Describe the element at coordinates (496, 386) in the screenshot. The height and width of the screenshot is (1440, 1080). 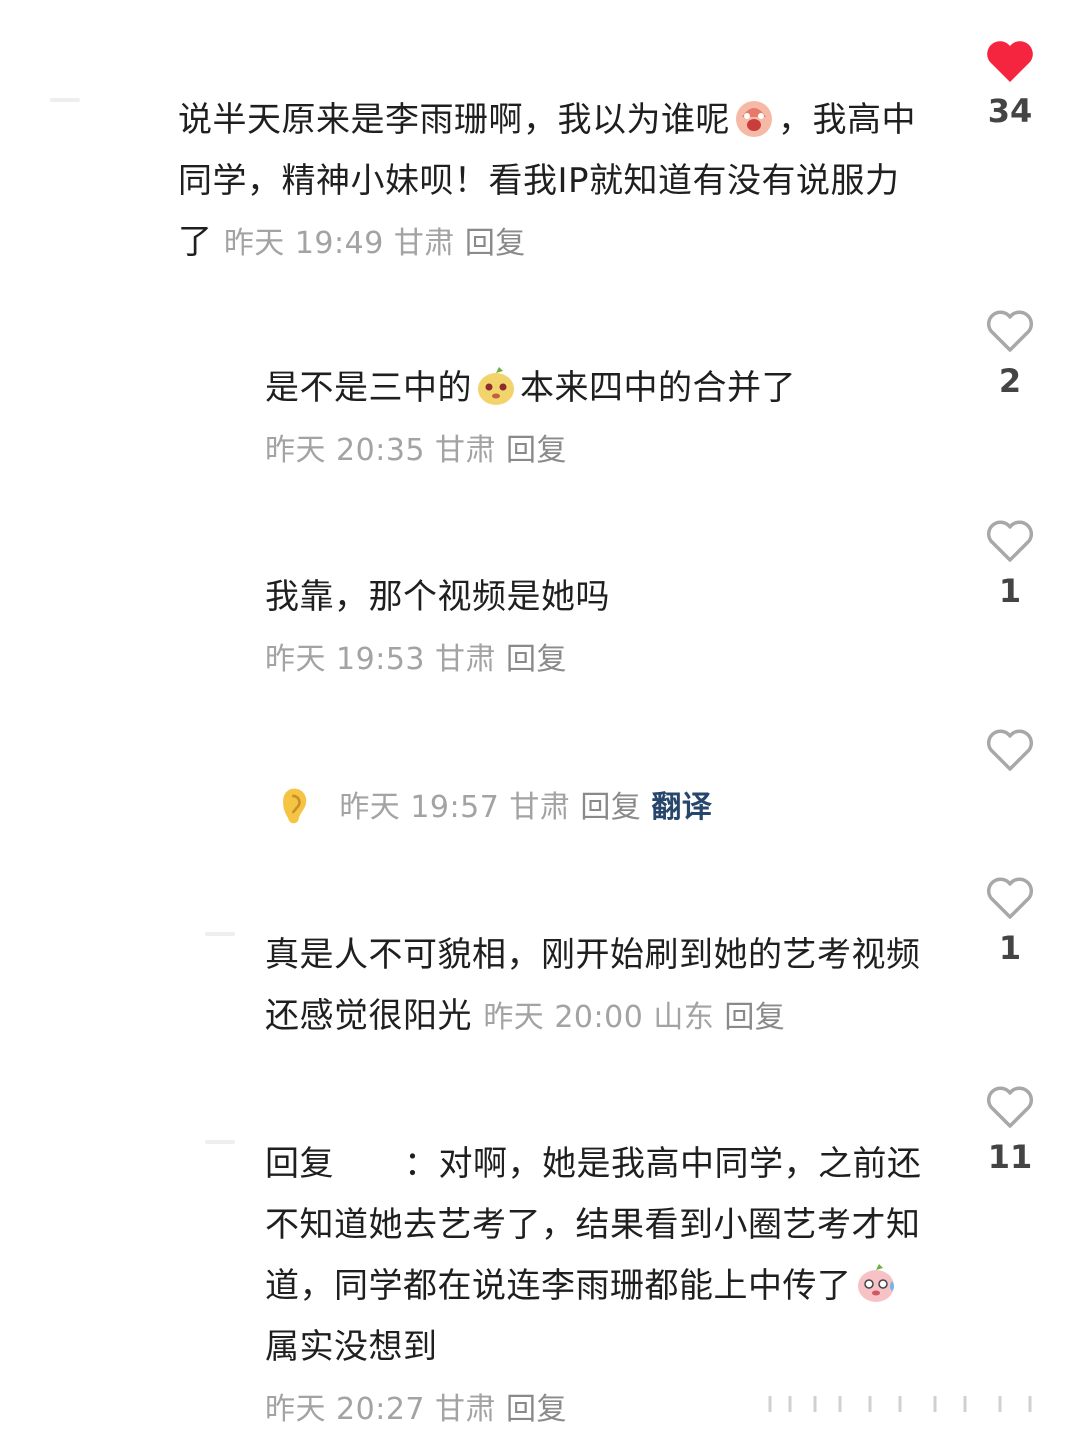
I see `pear-emoji-icon` at that location.